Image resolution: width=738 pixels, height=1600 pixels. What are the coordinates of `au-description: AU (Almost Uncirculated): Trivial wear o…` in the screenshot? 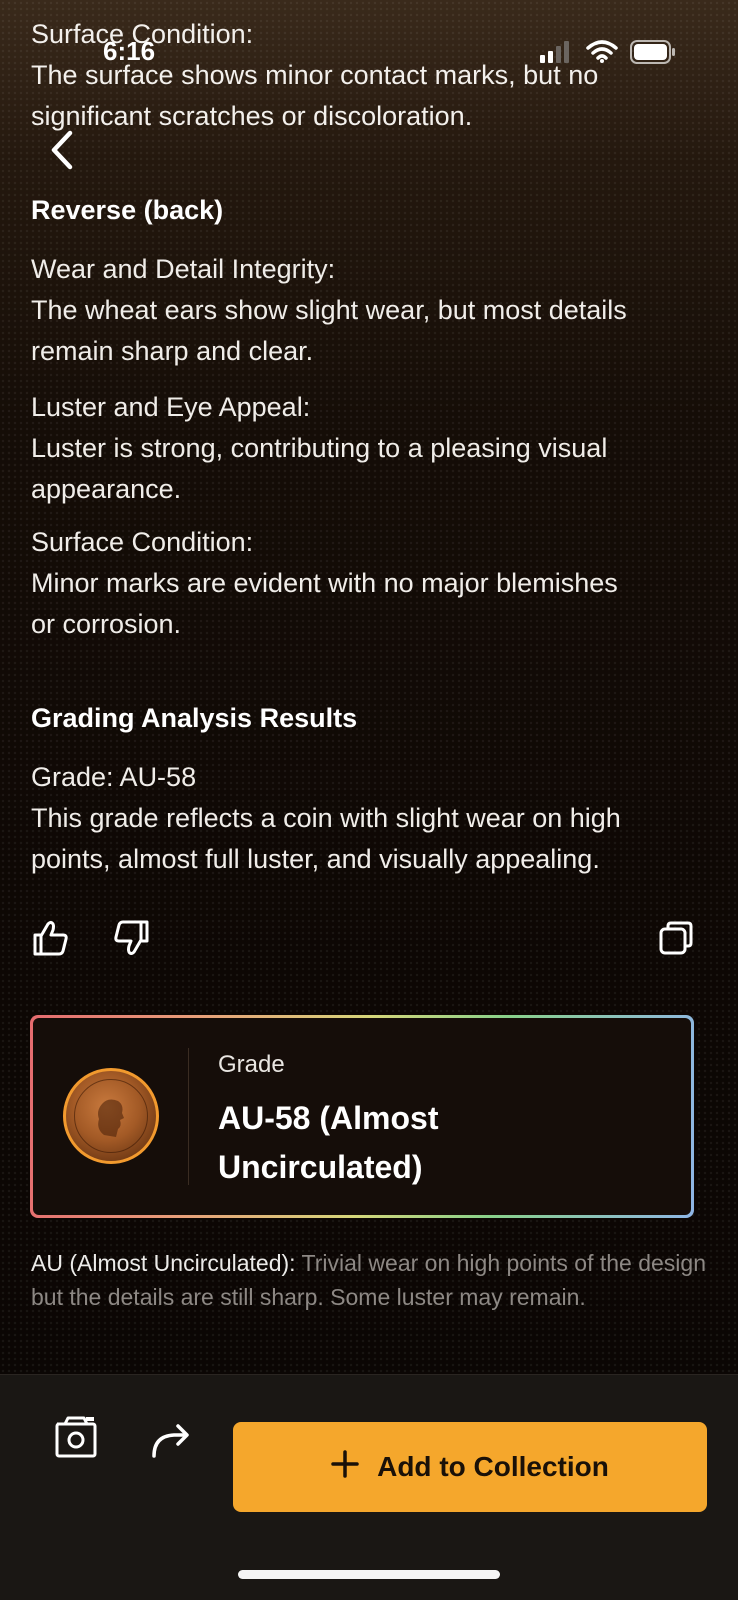 It's located at (371, 1280).